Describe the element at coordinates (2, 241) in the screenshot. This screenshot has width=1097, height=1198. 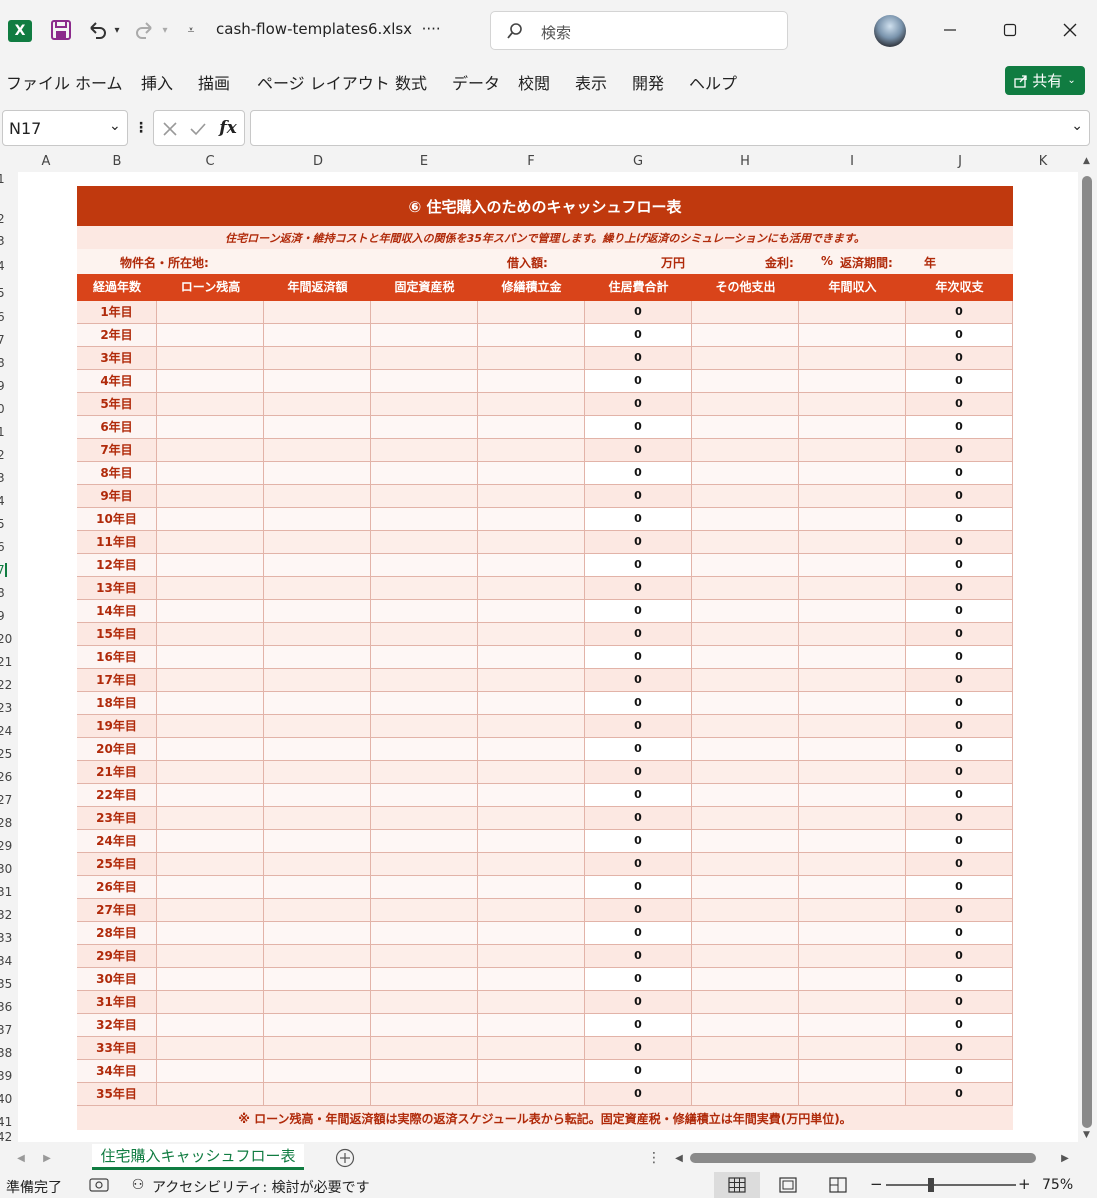
I see `row-header: 3` at that location.